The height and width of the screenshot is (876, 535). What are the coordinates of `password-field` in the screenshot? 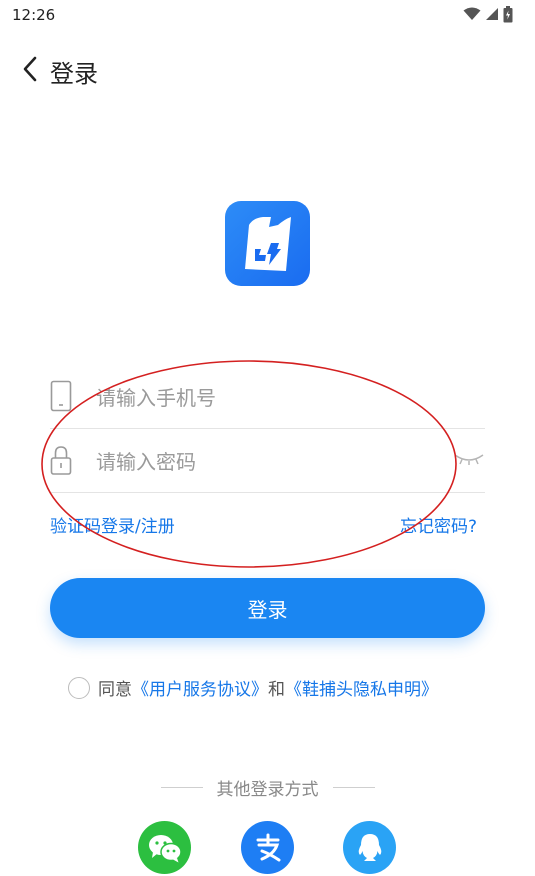 It's located at (267, 462).